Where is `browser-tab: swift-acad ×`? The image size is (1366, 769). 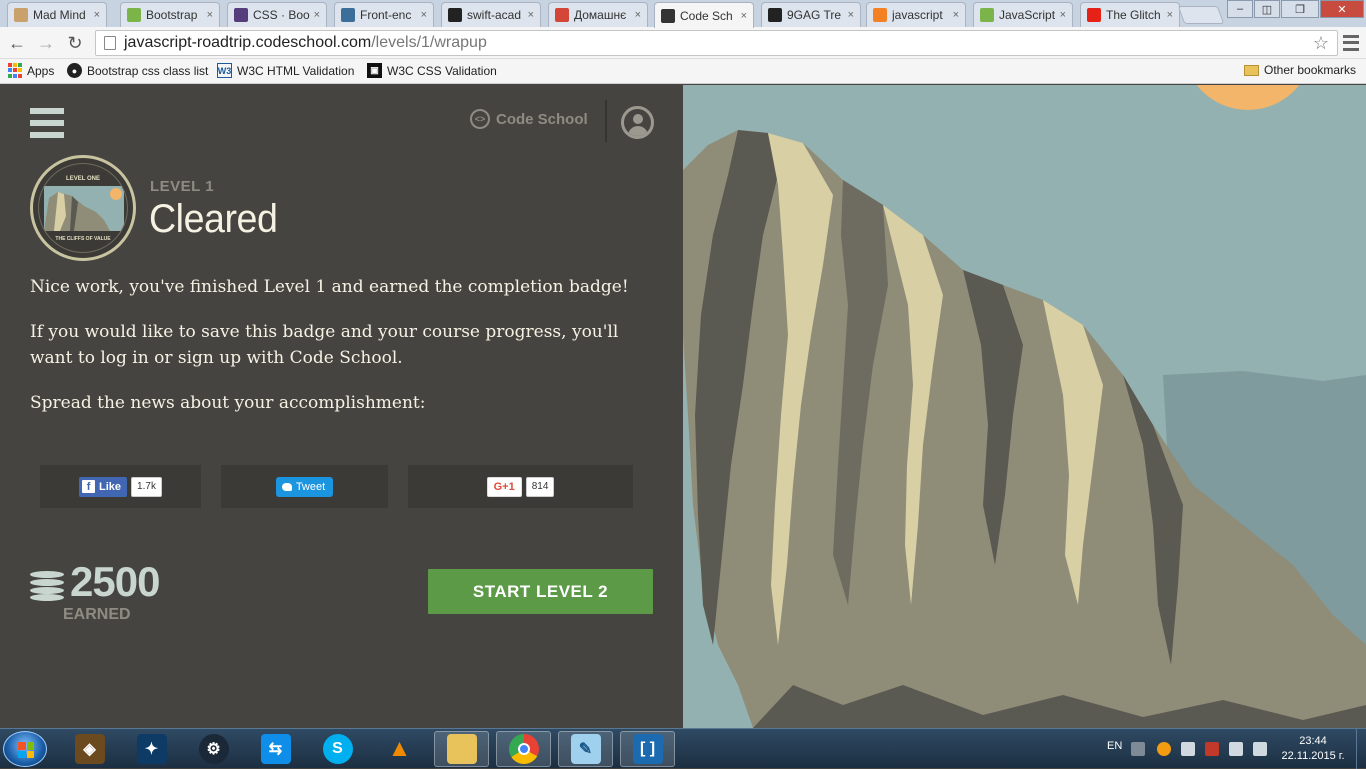 browser-tab: swift-acad × is located at coordinates (491, 14).